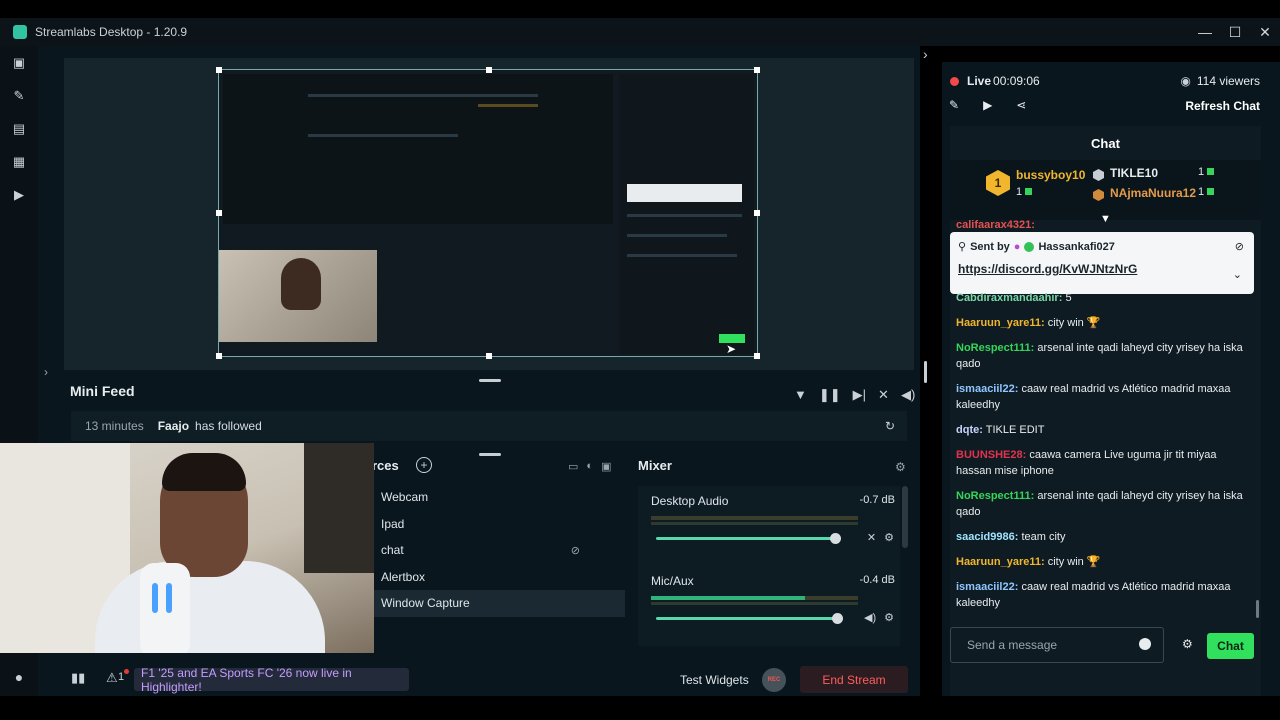 Image resolution: width=1280 pixels, height=720 pixels. What do you see at coordinates (78, 678) in the screenshot?
I see `performance-icon: ▮▮` at bounding box center [78, 678].